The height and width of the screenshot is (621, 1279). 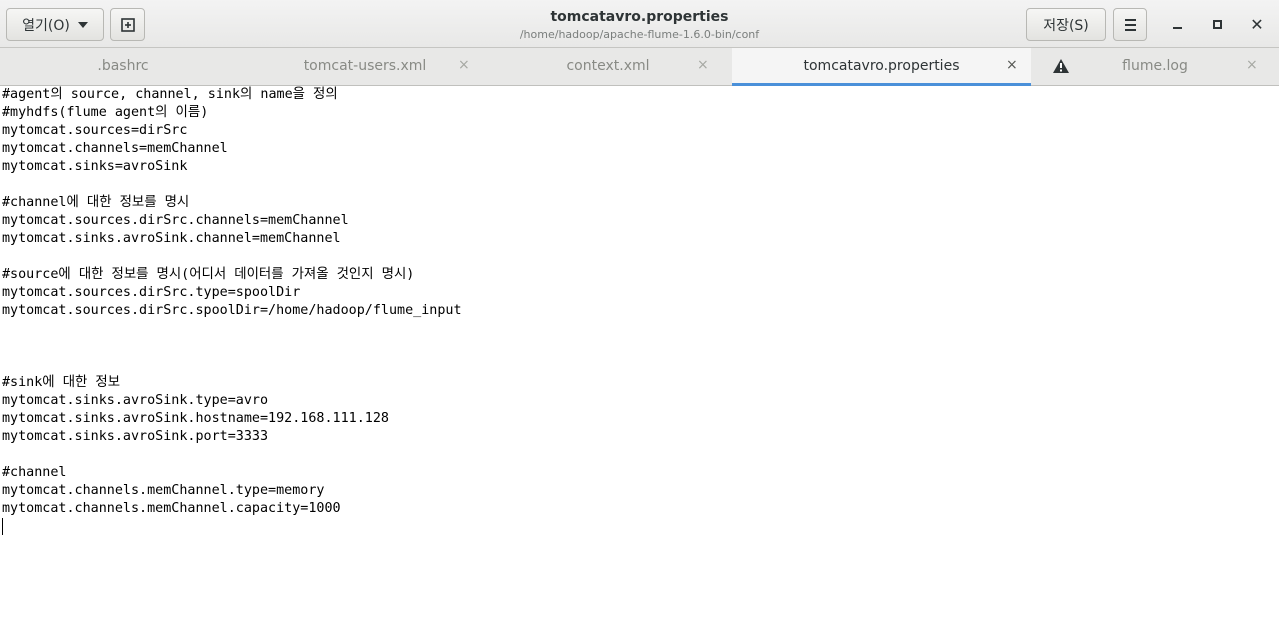 I want to click on tab-label: context.xml, so click(x=608, y=66).